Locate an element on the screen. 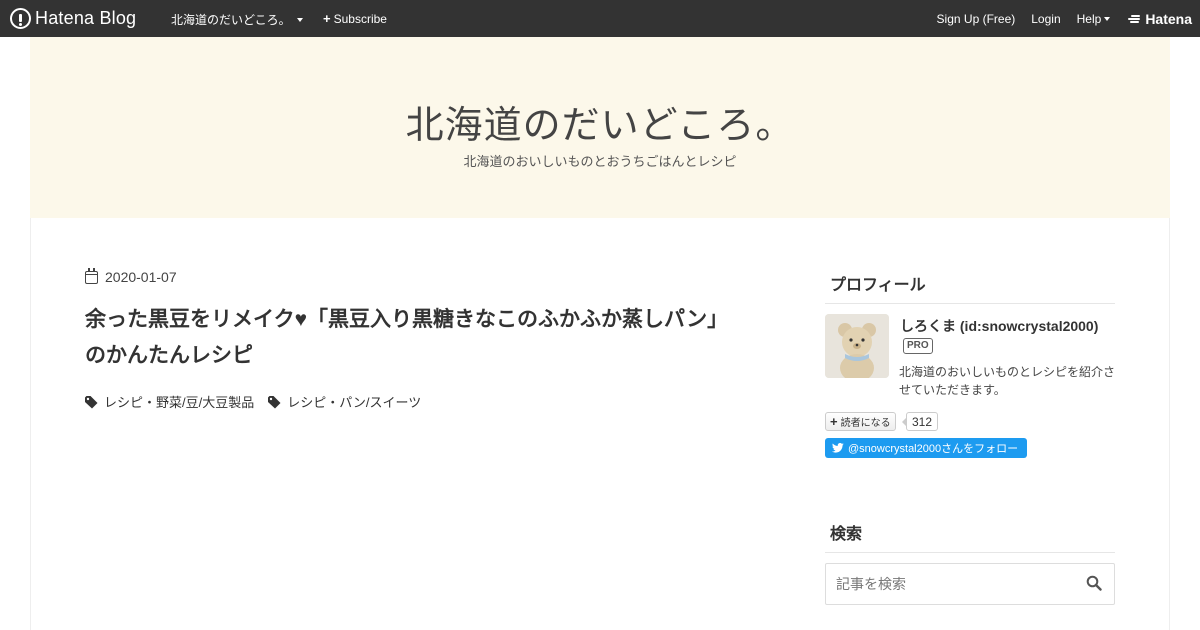 The height and width of the screenshot is (630, 1200). search-input is located at coordinates (946, 584).